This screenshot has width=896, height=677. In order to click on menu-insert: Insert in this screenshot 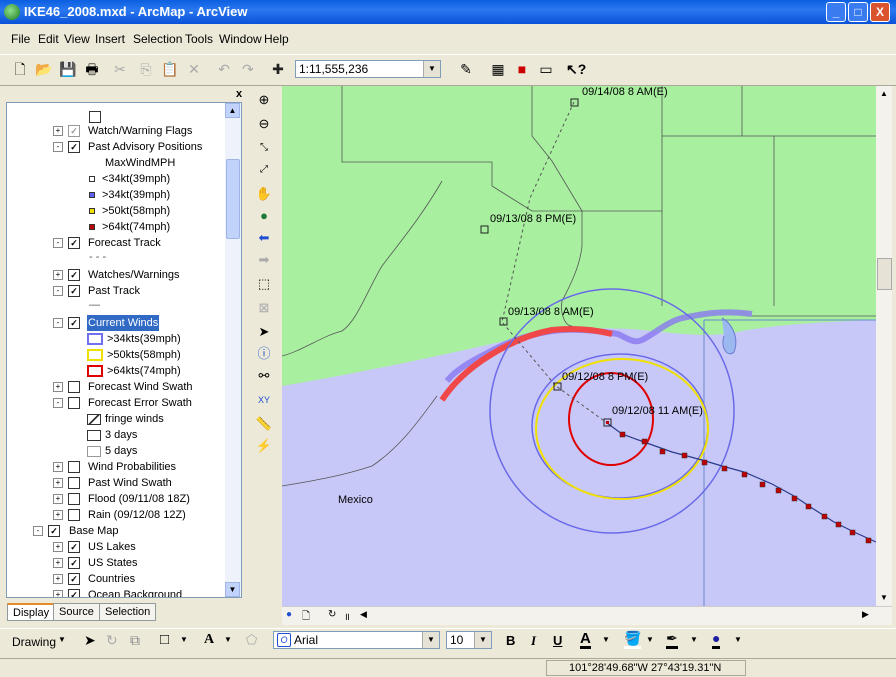, I will do `click(110, 39)`.